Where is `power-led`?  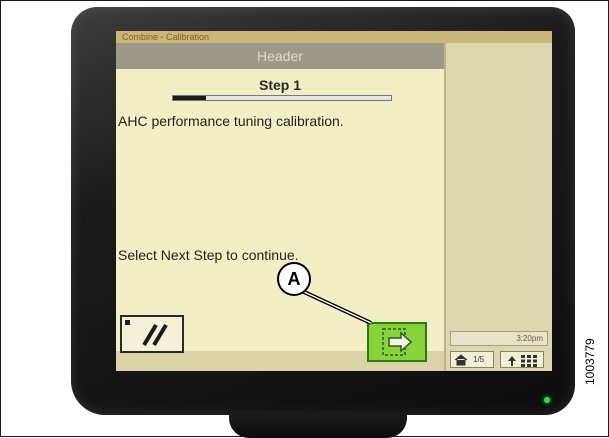
power-led is located at coordinates (547, 400).